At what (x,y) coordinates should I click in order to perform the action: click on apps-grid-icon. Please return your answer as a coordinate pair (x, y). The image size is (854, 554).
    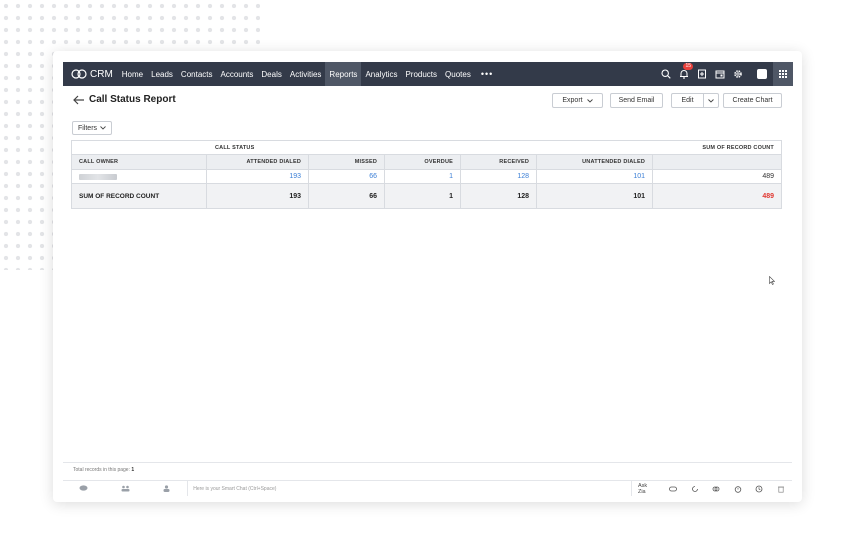
    Looking at the image, I should click on (783, 74).